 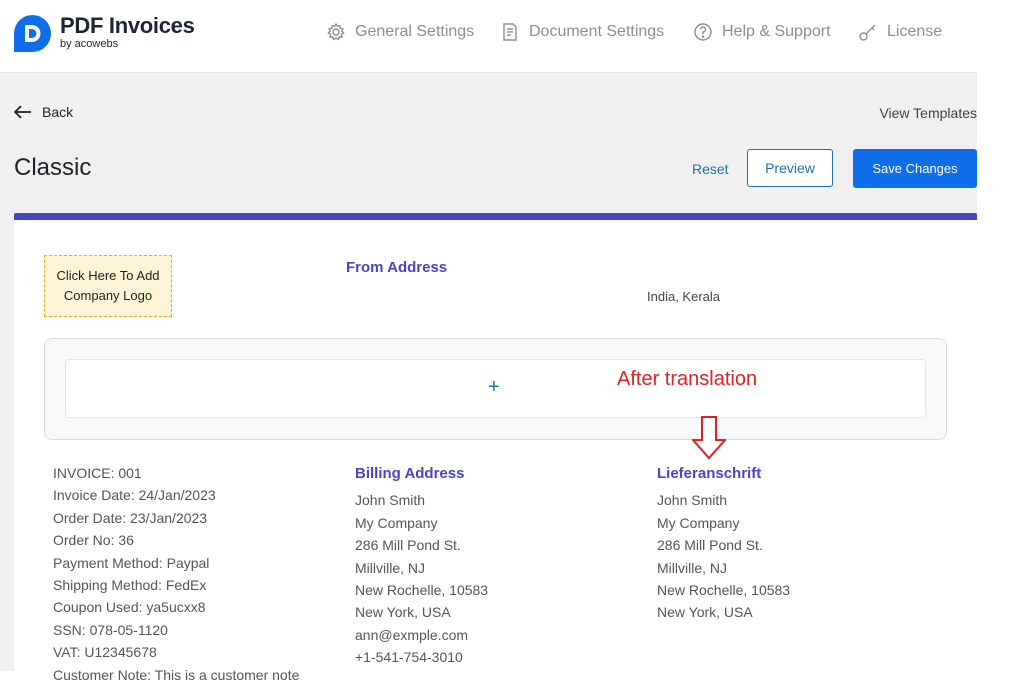 What do you see at coordinates (692, 567) in the screenshot?
I see `shipping-address-line: Millville, NJ` at bounding box center [692, 567].